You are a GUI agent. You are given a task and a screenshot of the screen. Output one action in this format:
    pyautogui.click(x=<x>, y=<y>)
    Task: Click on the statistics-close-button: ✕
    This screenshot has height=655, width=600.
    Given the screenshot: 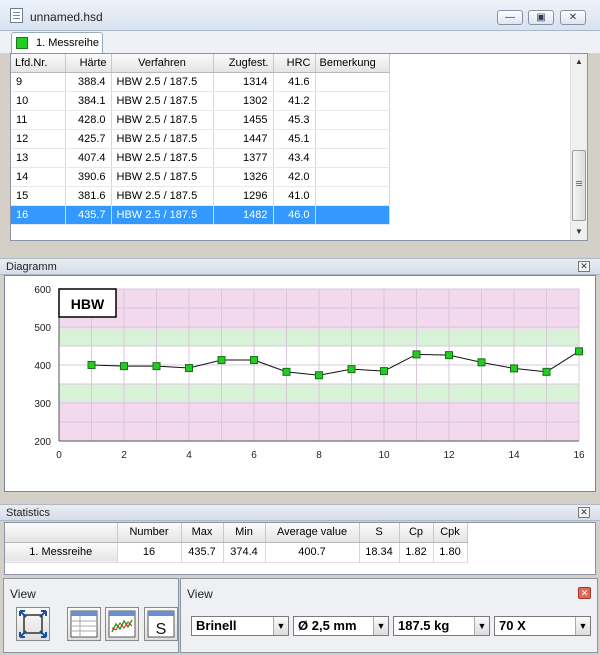 What is the action you would take?
    pyautogui.click(x=584, y=512)
    